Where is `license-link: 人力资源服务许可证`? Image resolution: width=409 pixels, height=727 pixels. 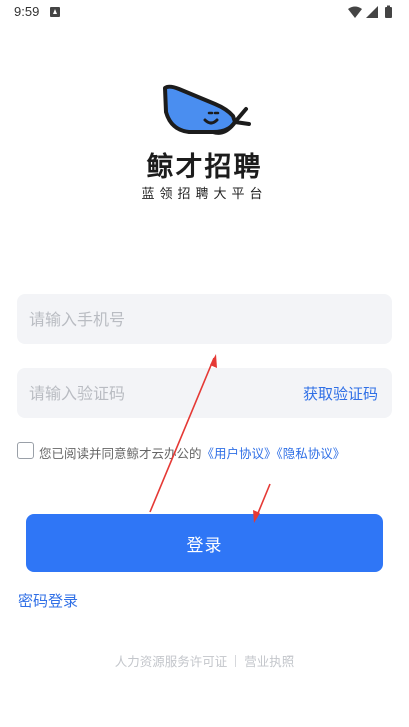
license-link: 人力资源服务许可证 is located at coordinates (171, 661).